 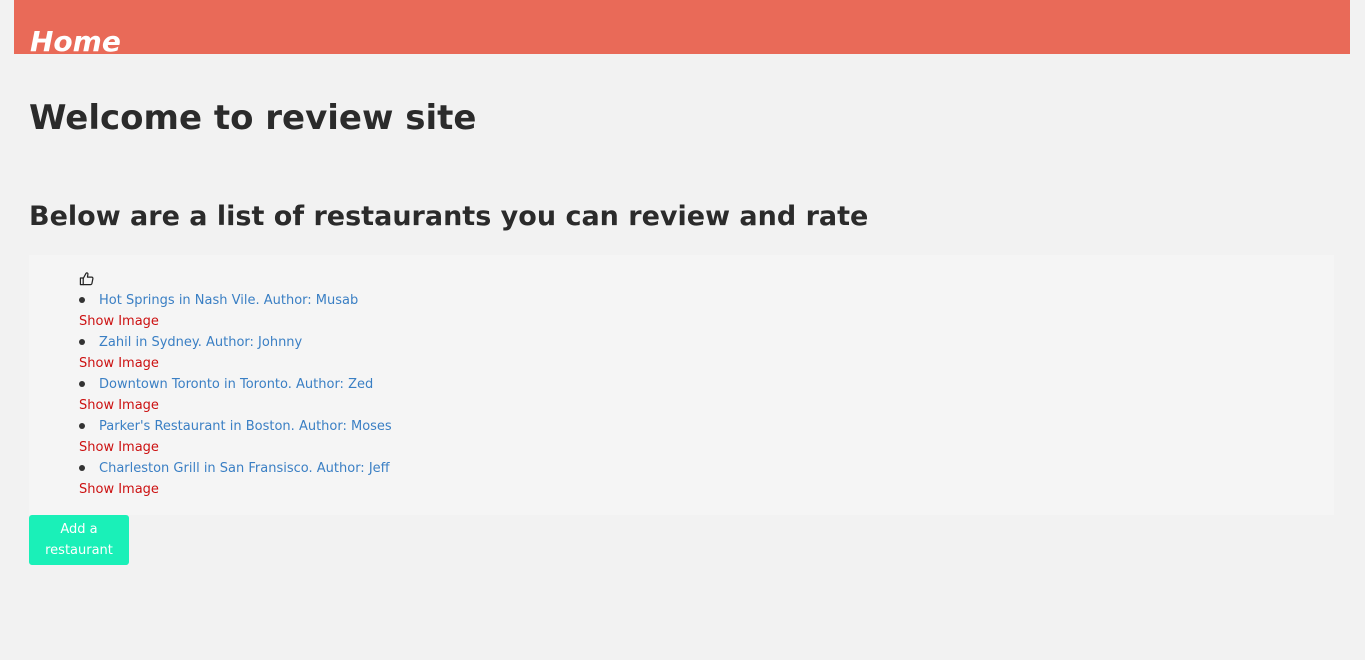 What do you see at coordinates (682, 27) in the screenshot?
I see `header-bar: Home` at bounding box center [682, 27].